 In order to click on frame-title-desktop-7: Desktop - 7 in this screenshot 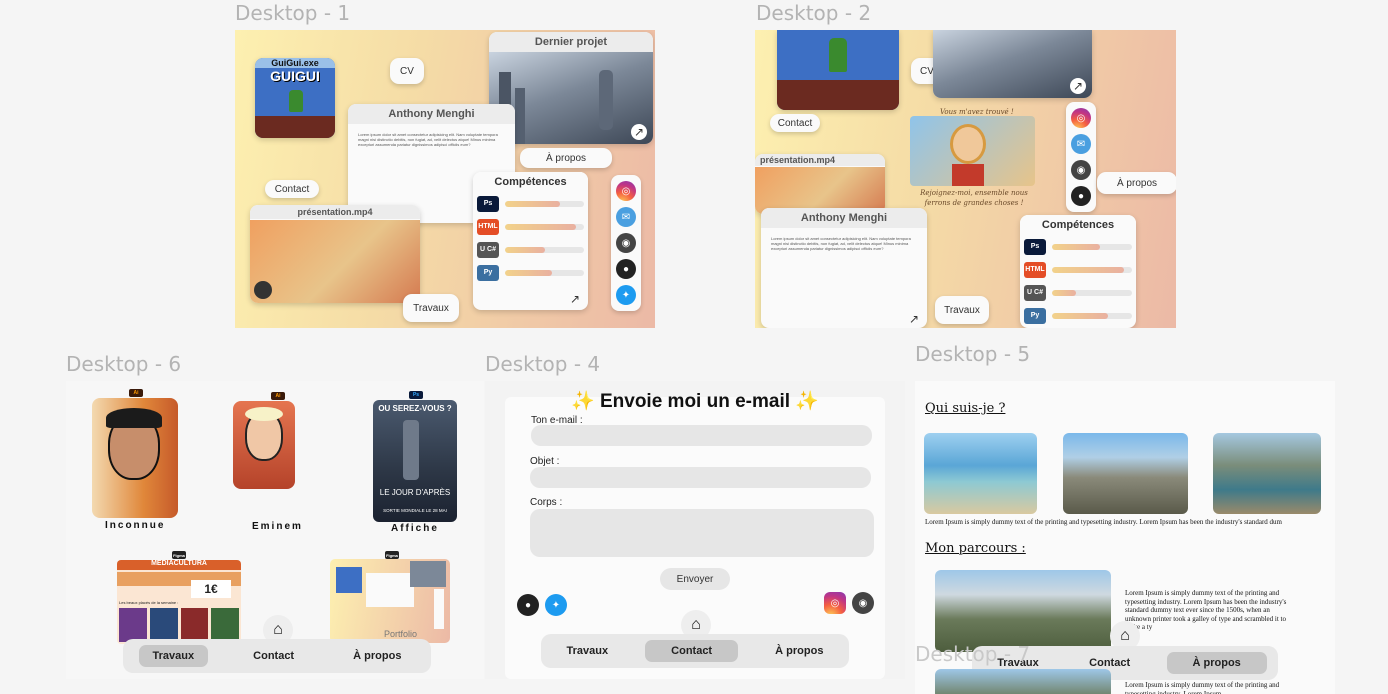, I will do `click(972, 654)`.